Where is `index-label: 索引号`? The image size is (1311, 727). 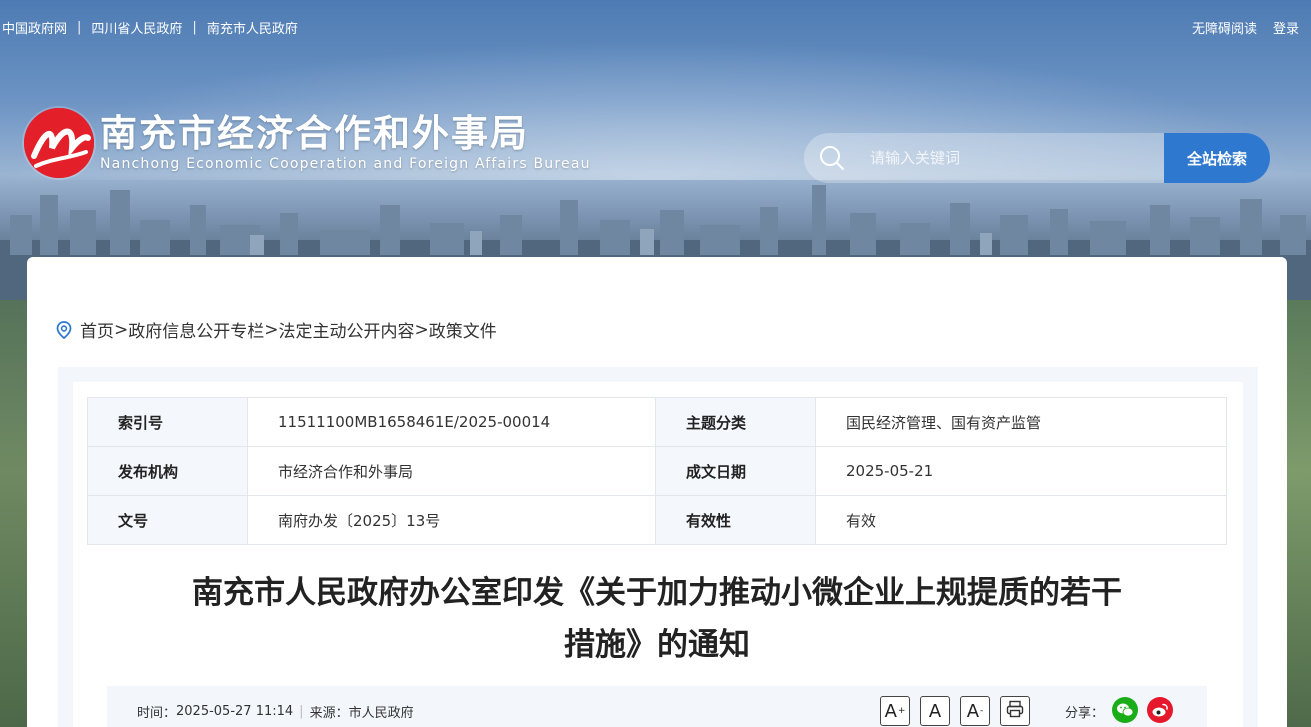 index-label: 索引号 is located at coordinates (167, 422).